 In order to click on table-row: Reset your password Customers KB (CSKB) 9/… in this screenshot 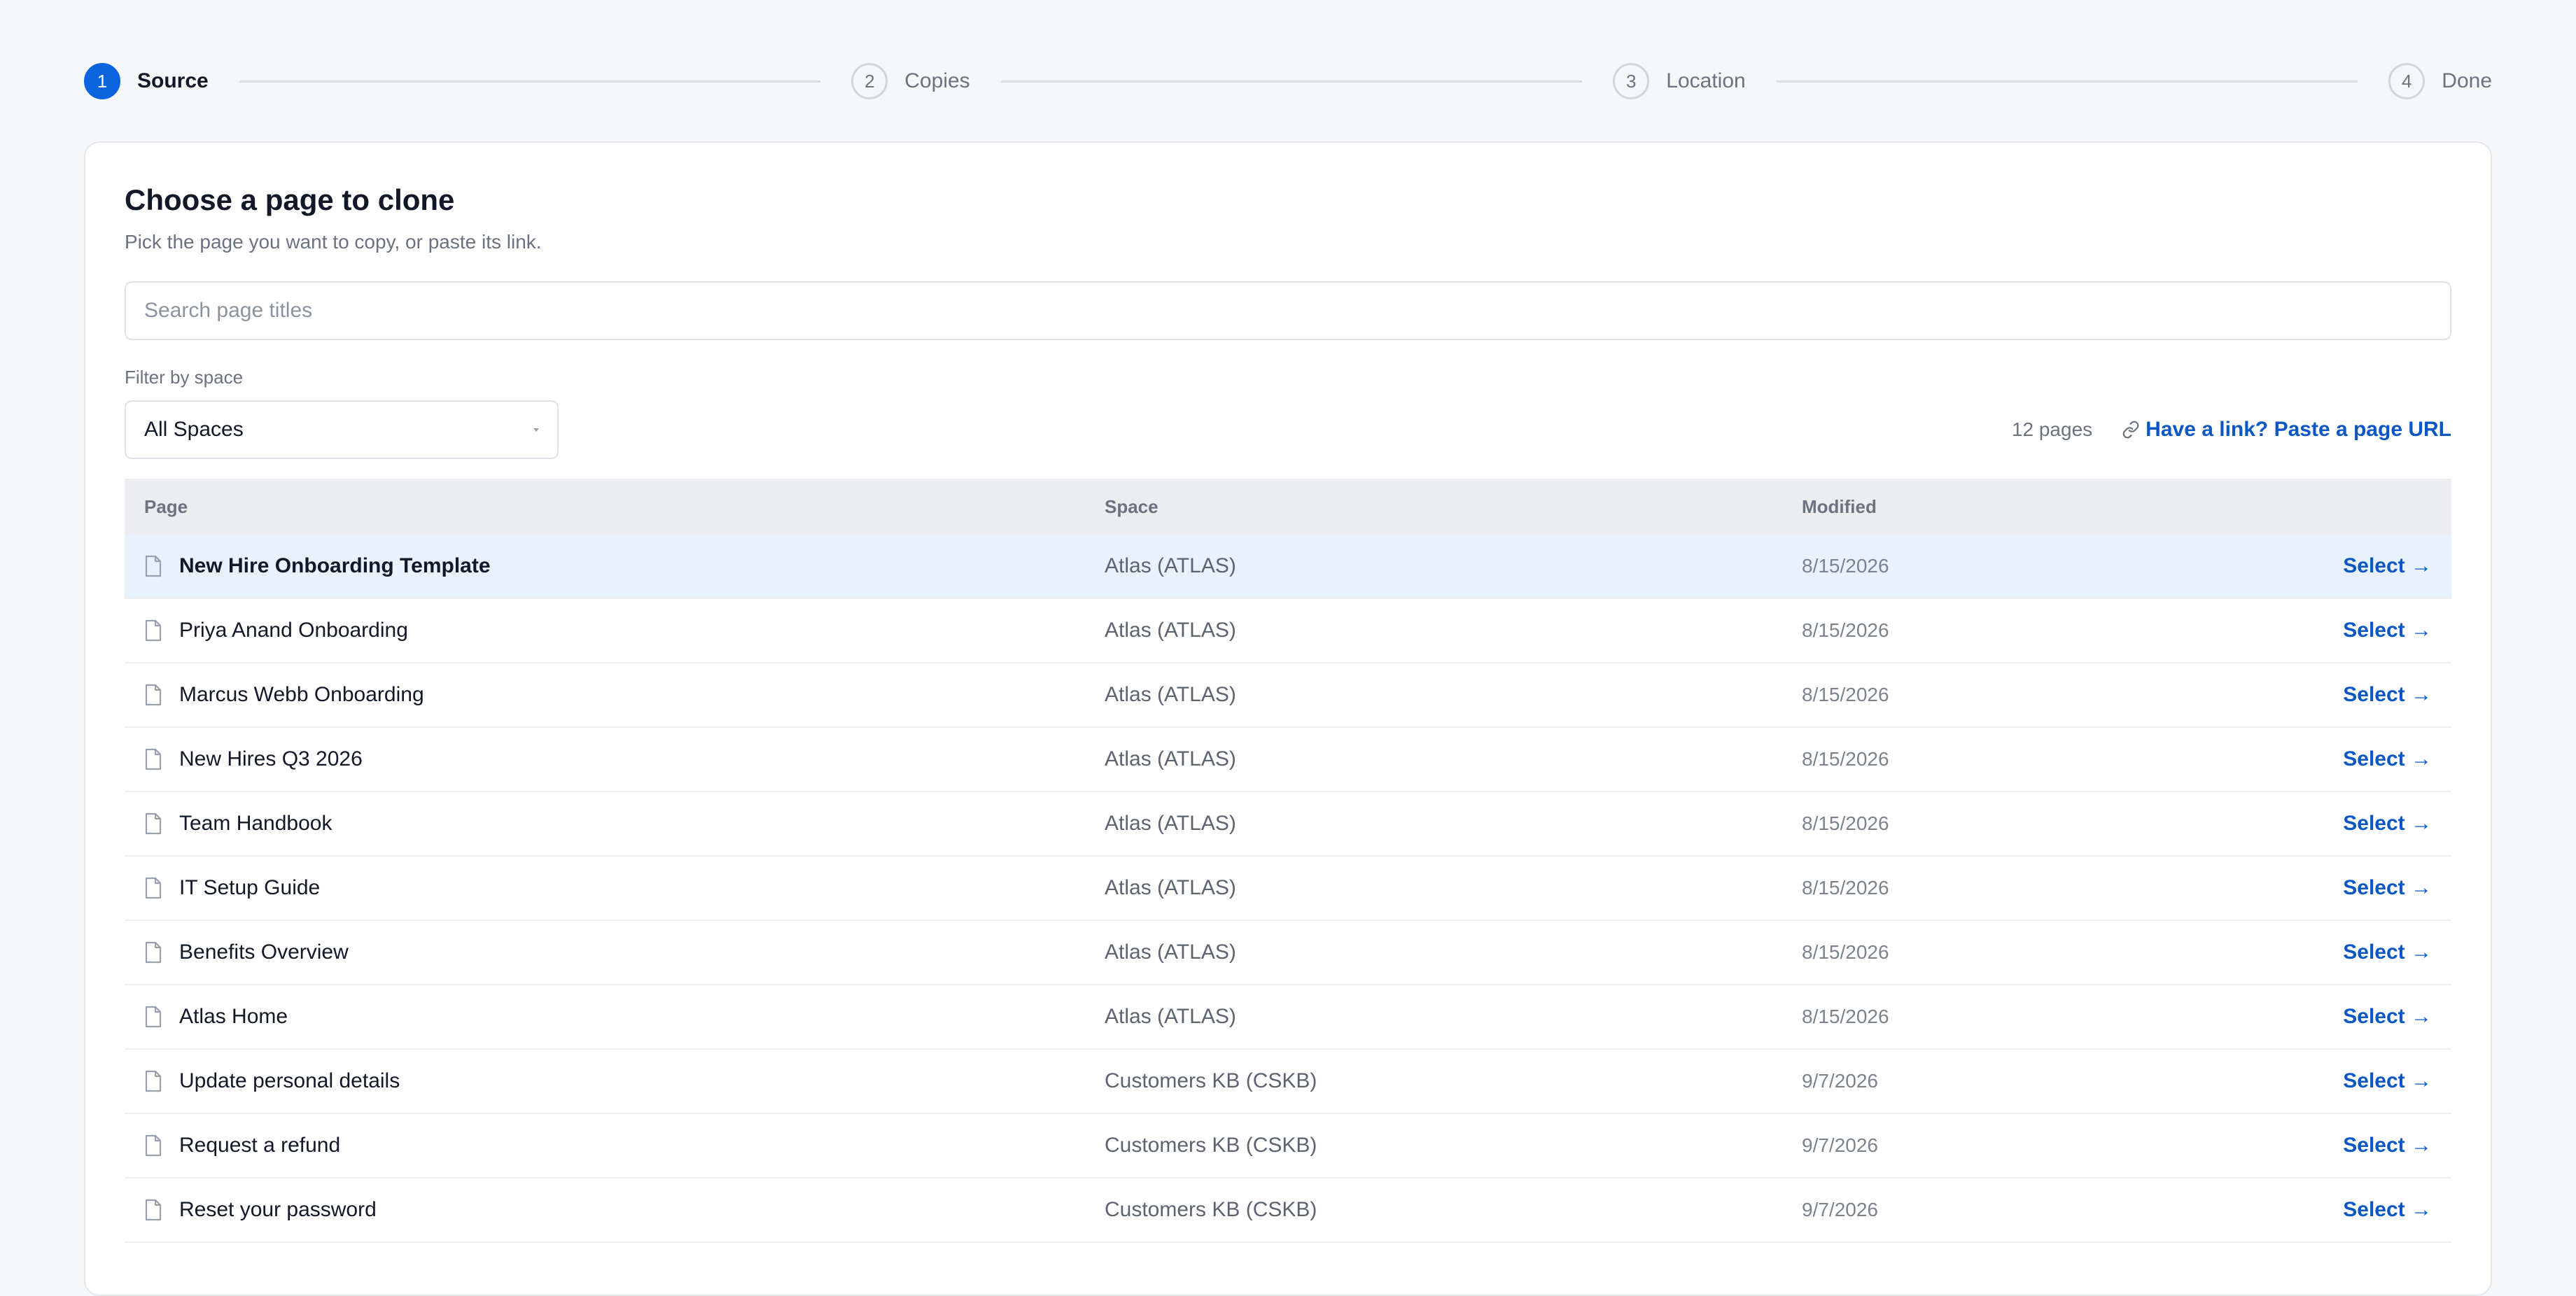, I will do `click(1288, 1210)`.